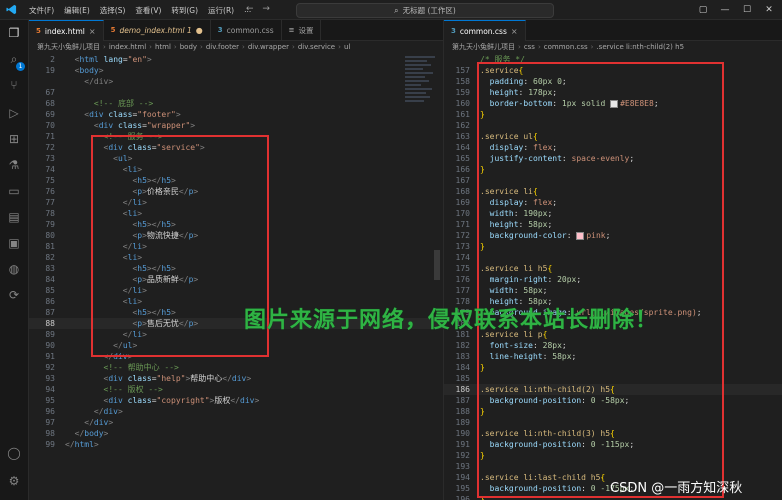  What do you see at coordinates (14, 243) in the screenshot?
I see `folder-icon: ▣` at bounding box center [14, 243].